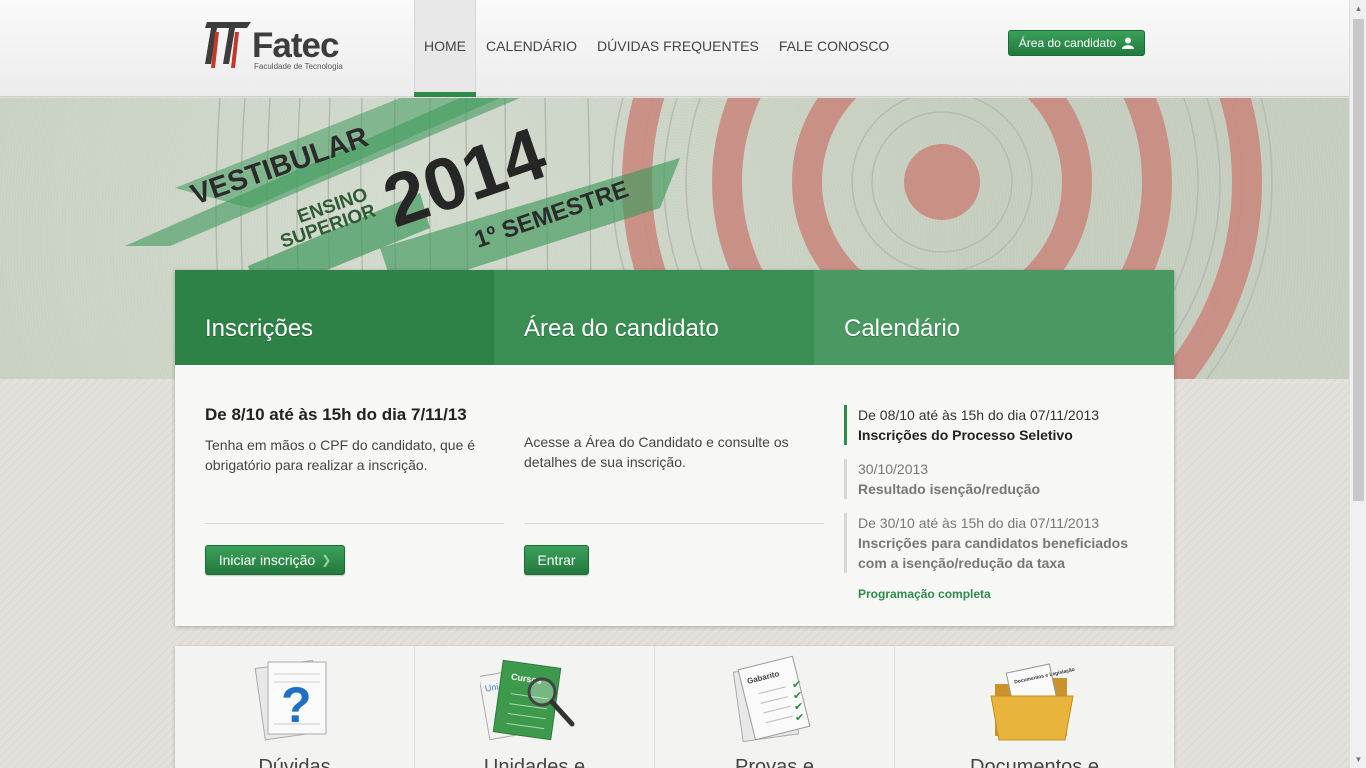 Image resolution: width=1366 pixels, height=768 pixels. What do you see at coordinates (771, 699) in the screenshot?
I see `answer-sheet-icon: Gabarito ✔✔✔✔` at bounding box center [771, 699].